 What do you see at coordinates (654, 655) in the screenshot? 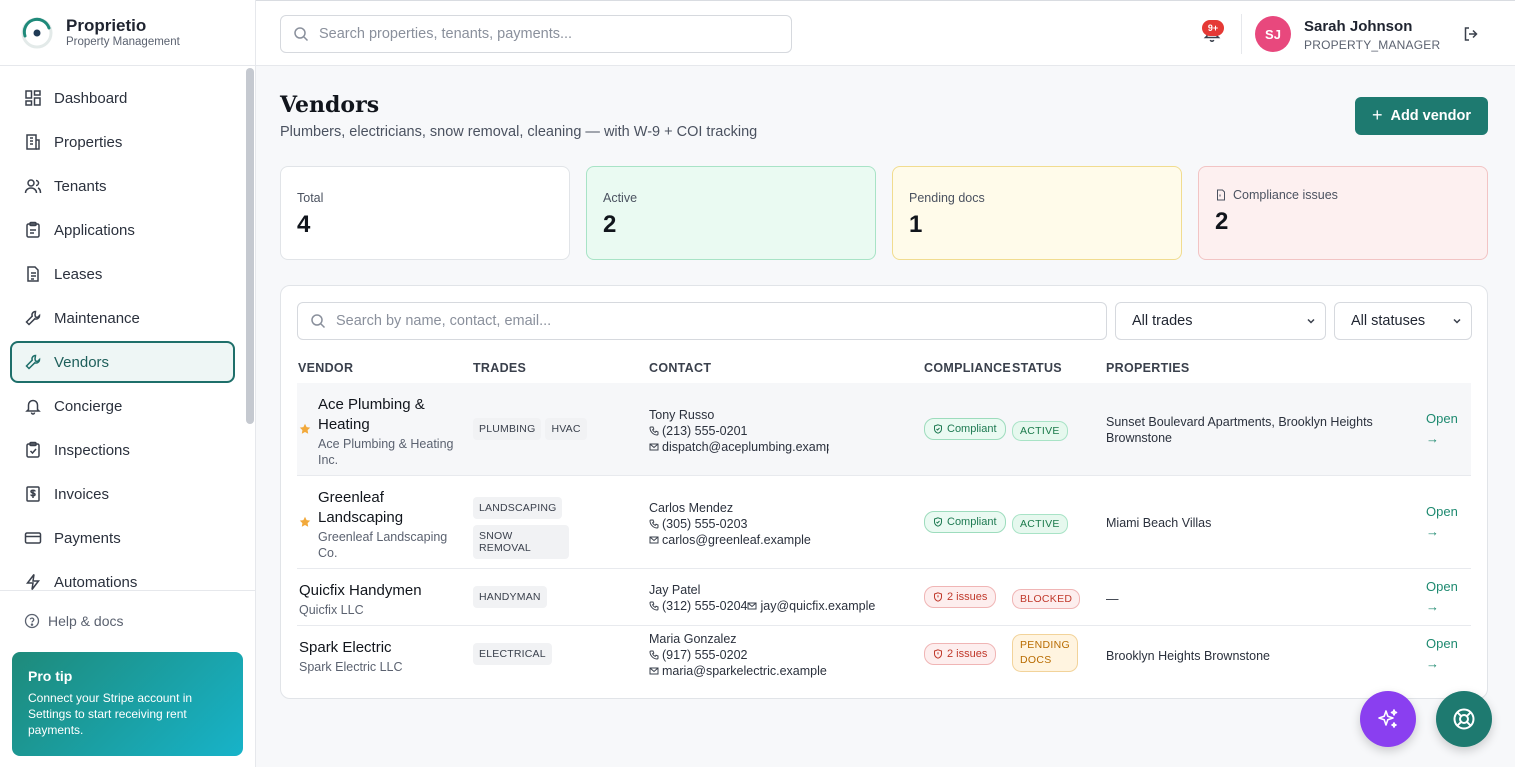
I see `phone-icon` at bounding box center [654, 655].